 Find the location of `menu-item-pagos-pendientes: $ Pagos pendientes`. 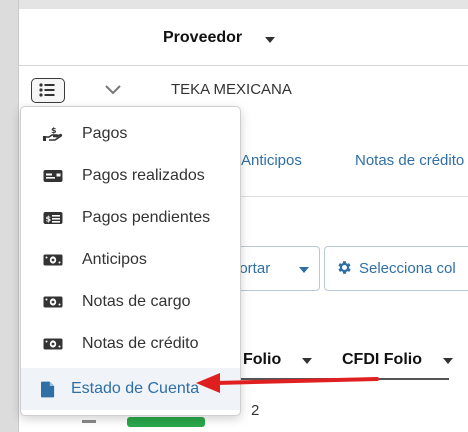

menu-item-pagos-pendientes: $ Pagos pendientes is located at coordinates (130, 218).